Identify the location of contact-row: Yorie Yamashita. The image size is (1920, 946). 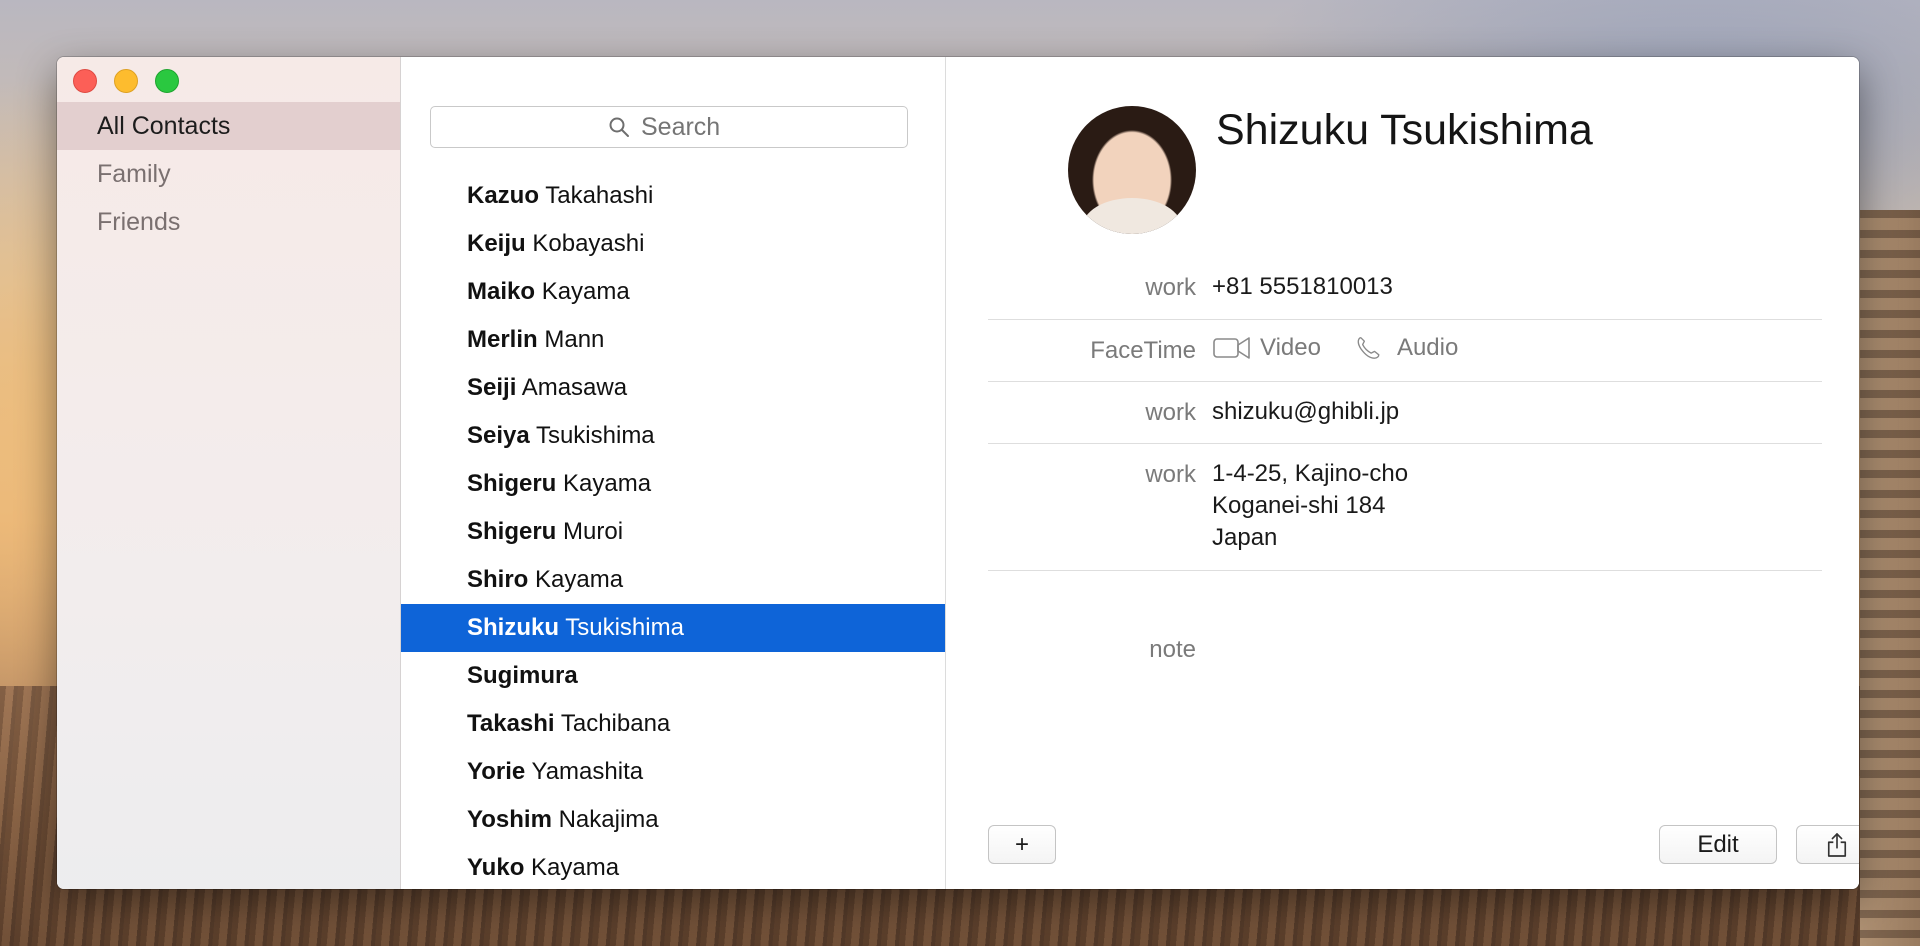
(673, 772).